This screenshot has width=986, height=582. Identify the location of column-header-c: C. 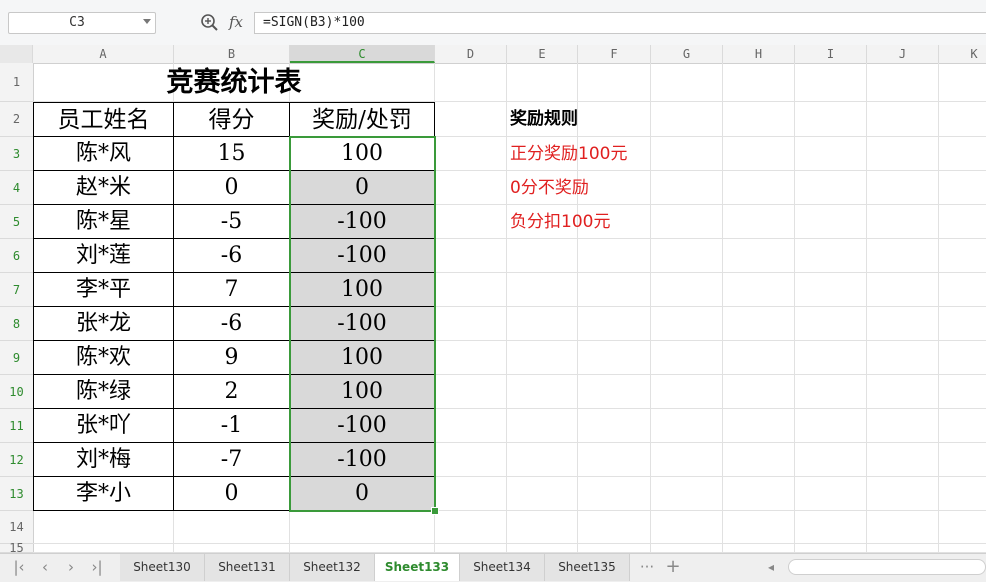
(362, 54).